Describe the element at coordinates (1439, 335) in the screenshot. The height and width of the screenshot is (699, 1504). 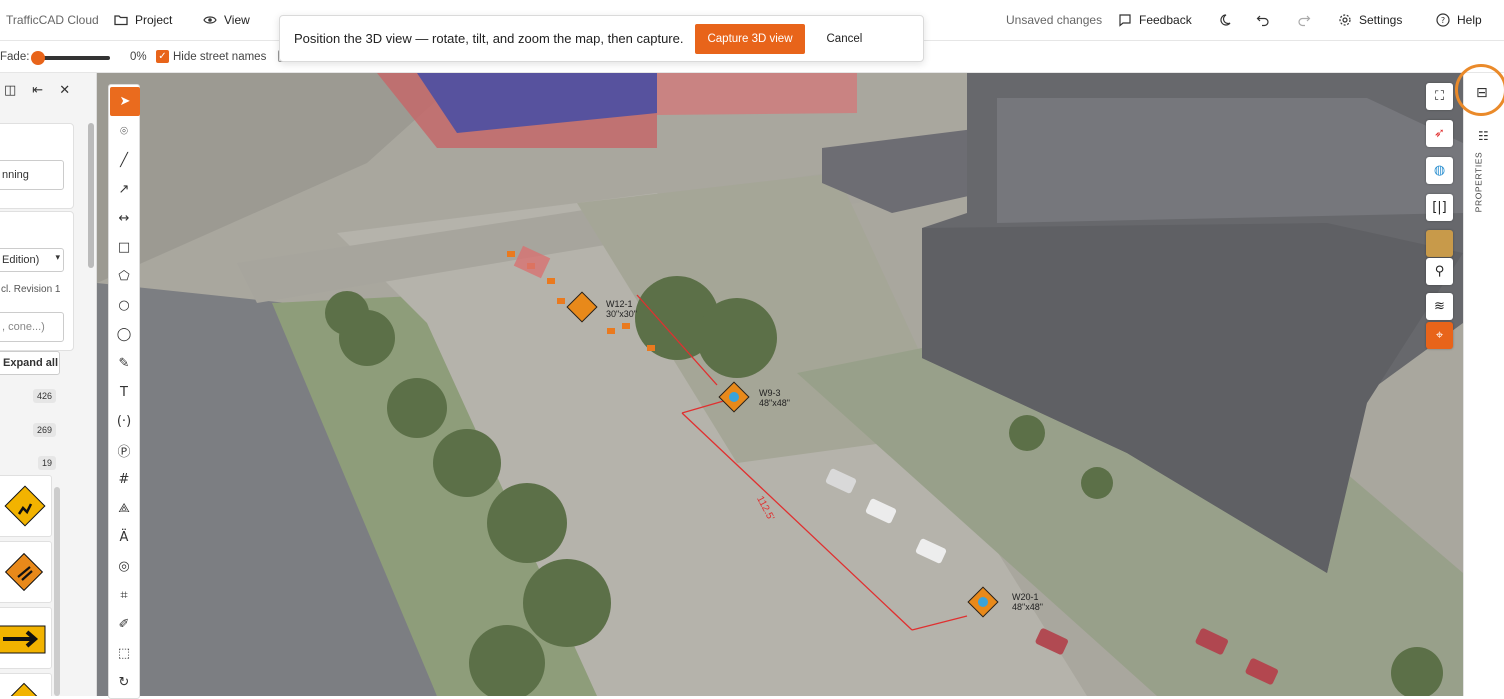
I see `location-tag-icon: ⌖` at that location.